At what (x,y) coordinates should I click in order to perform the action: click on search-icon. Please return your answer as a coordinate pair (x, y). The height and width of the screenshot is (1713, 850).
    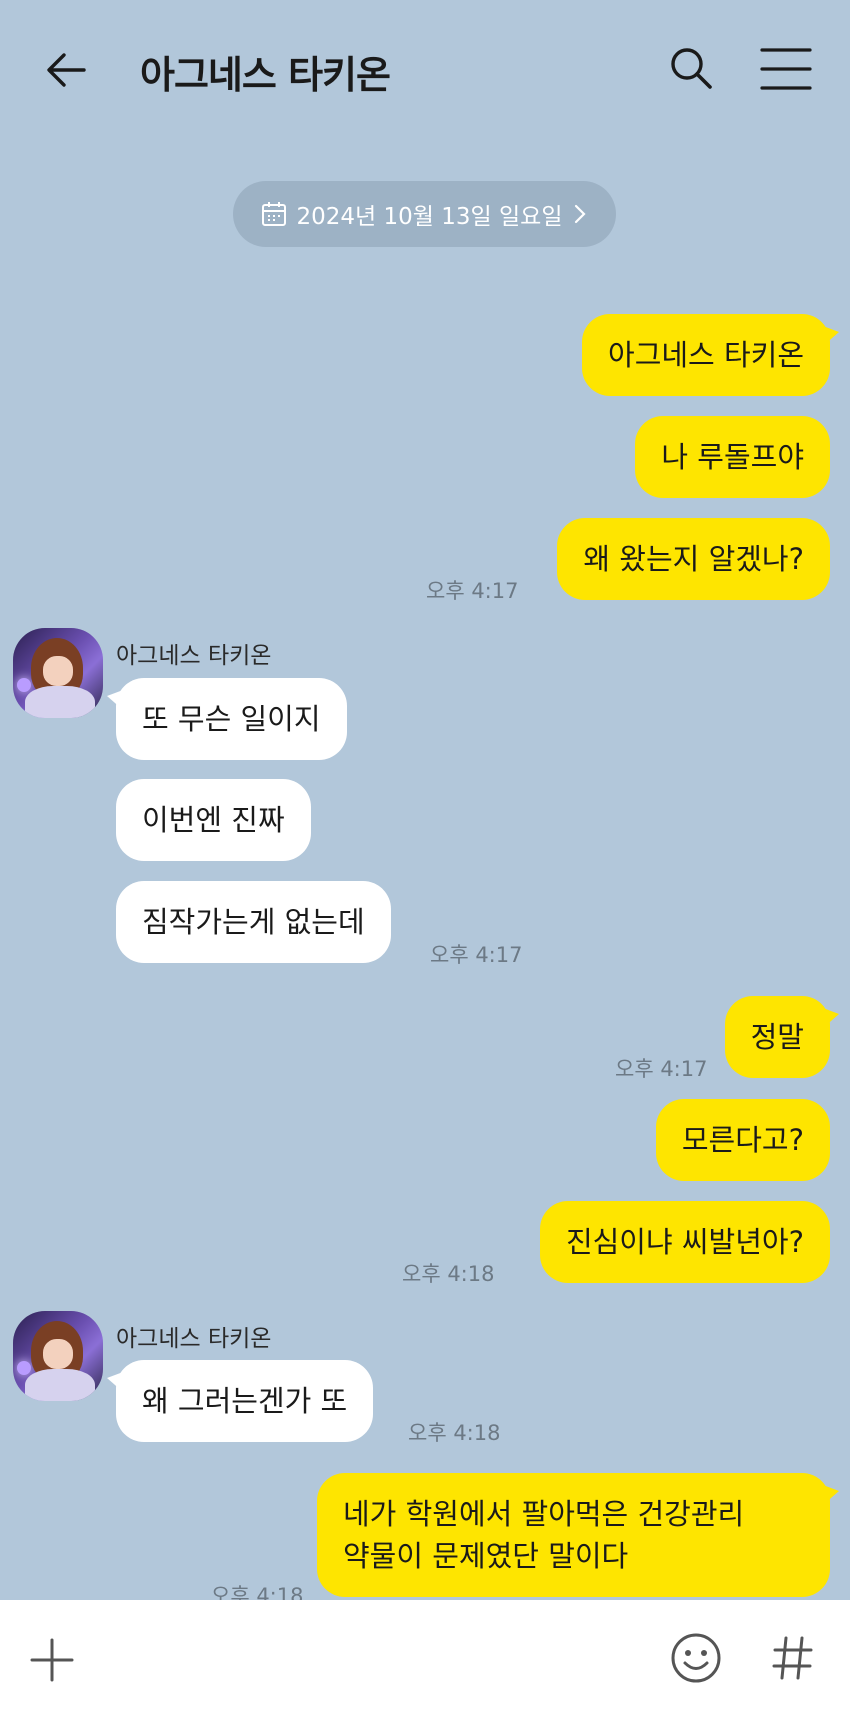
    Looking at the image, I should click on (691, 68).